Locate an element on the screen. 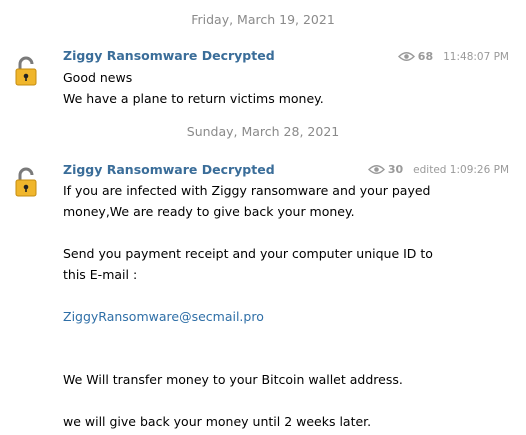 The width and height of the screenshot is (526, 435). date-separator: Friday, March 19, 2021 is located at coordinates (263, 19).